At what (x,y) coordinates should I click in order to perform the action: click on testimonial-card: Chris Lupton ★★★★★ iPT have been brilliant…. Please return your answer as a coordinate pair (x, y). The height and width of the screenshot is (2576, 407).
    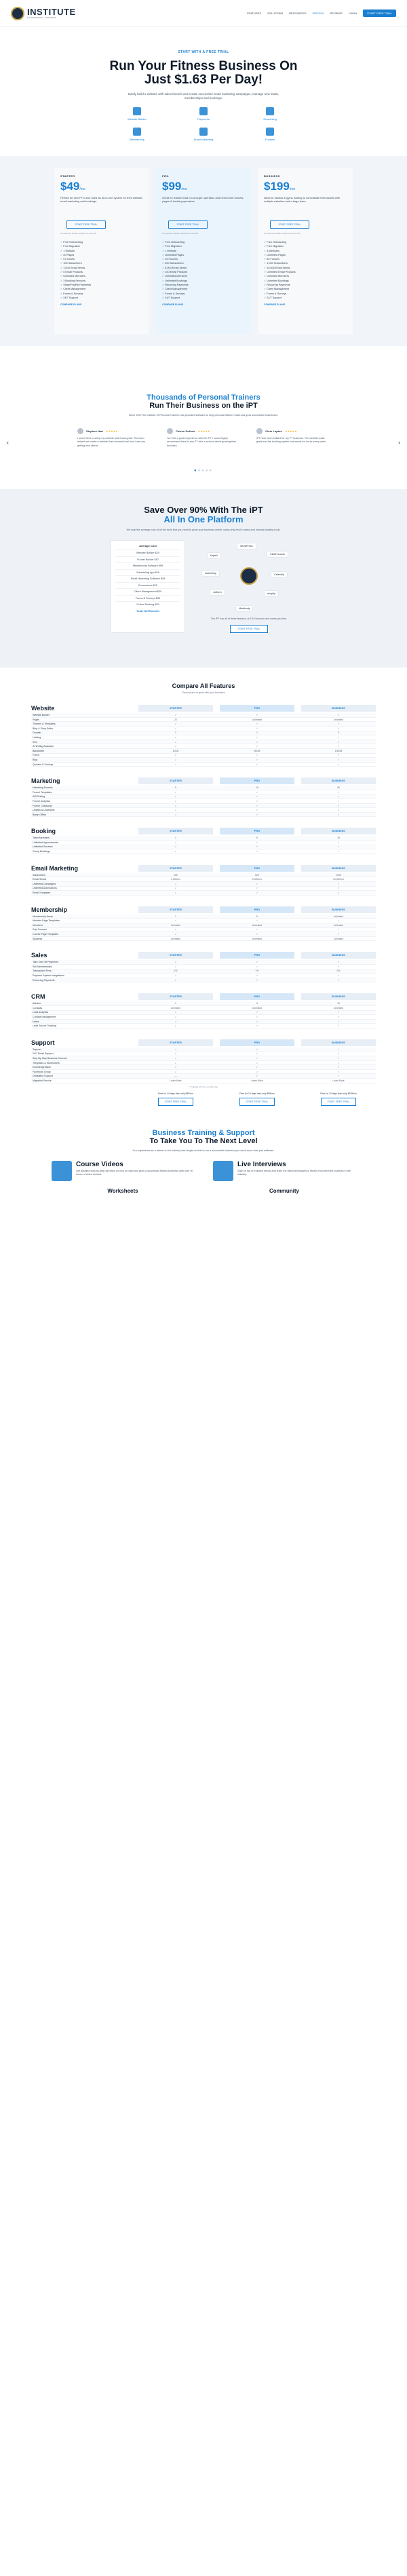
    Looking at the image, I should click on (293, 444).